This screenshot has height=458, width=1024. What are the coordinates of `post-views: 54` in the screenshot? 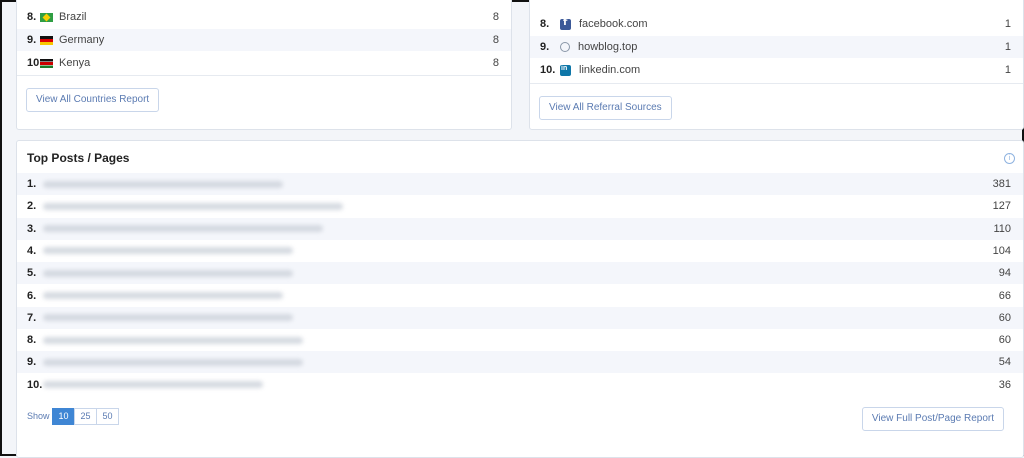 It's located at (1004, 362).